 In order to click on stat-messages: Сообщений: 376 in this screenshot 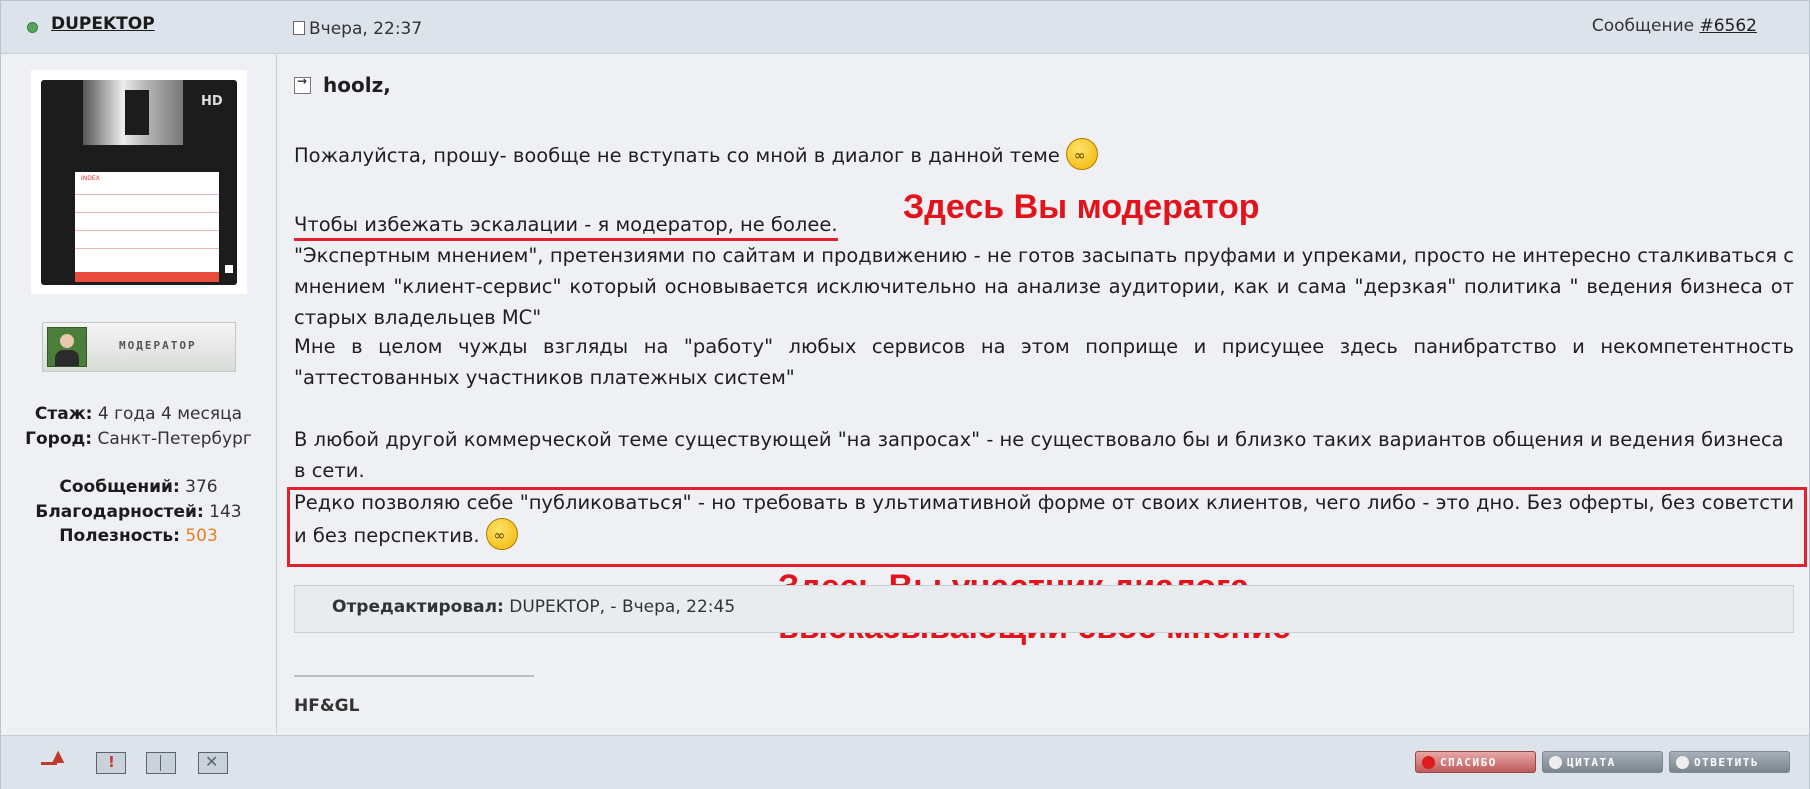, I will do `click(138, 487)`.